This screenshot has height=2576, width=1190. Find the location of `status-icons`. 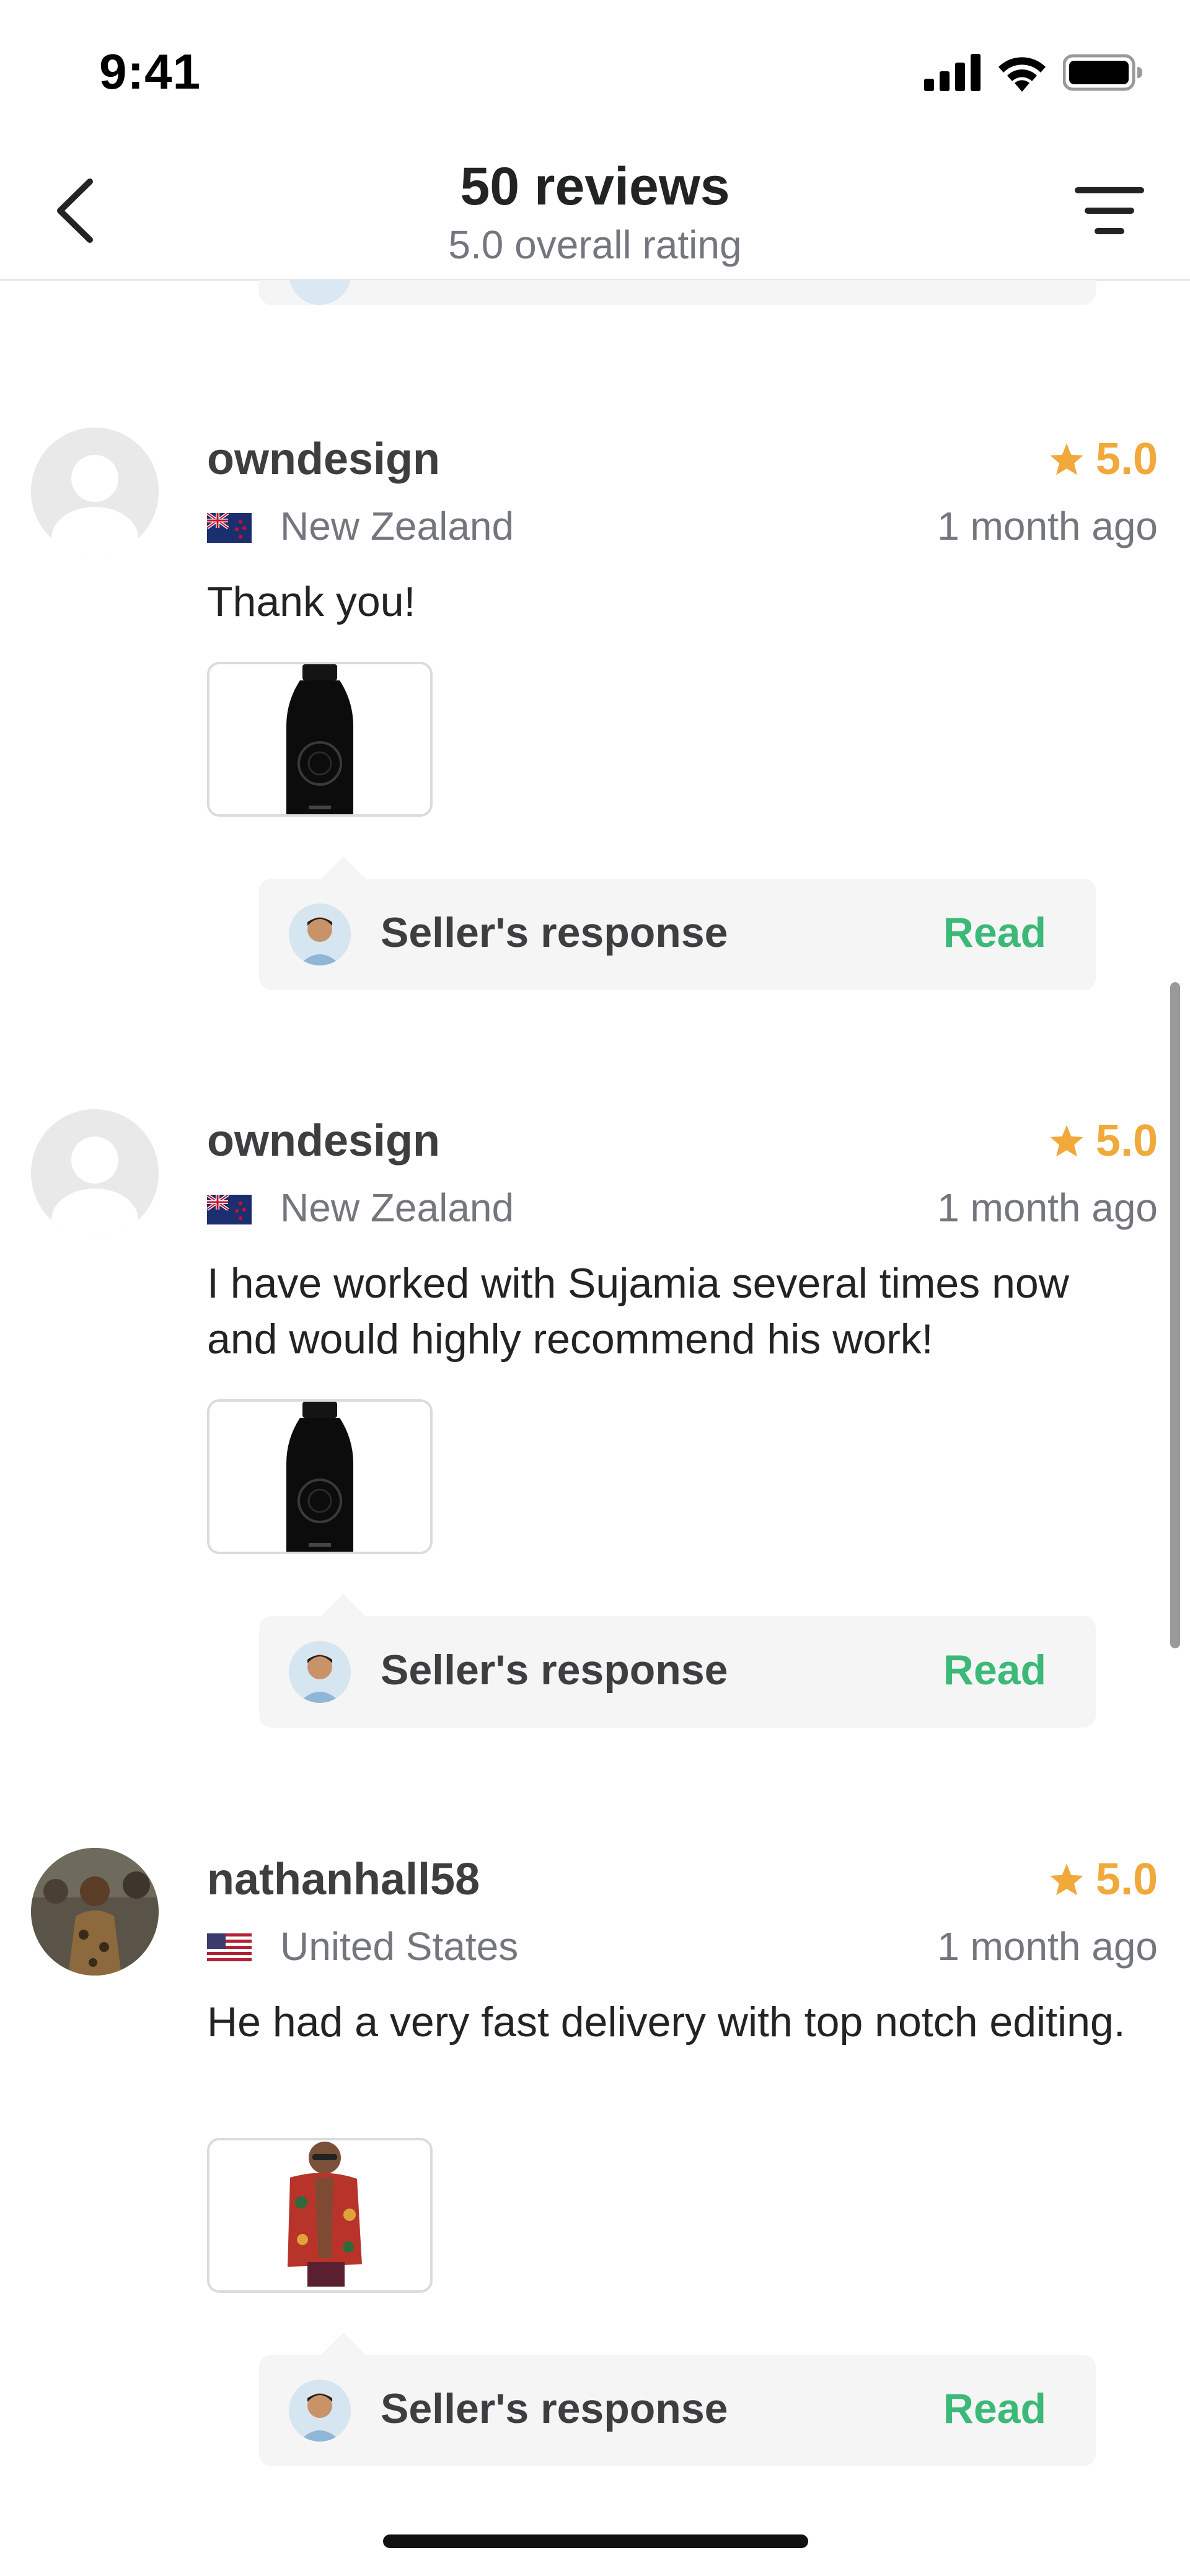

status-icons is located at coordinates (1034, 72).